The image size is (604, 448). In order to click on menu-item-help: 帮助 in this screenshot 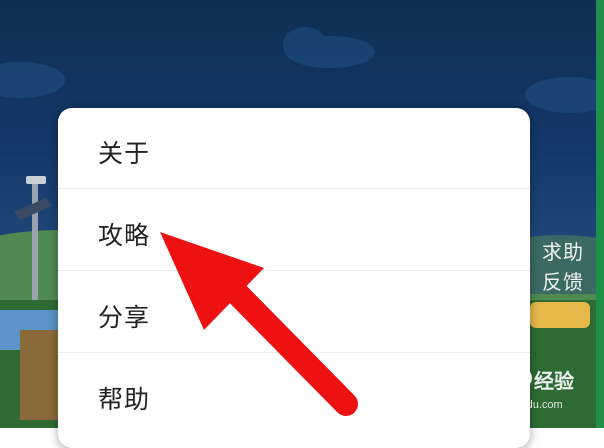, I will do `click(294, 394)`.